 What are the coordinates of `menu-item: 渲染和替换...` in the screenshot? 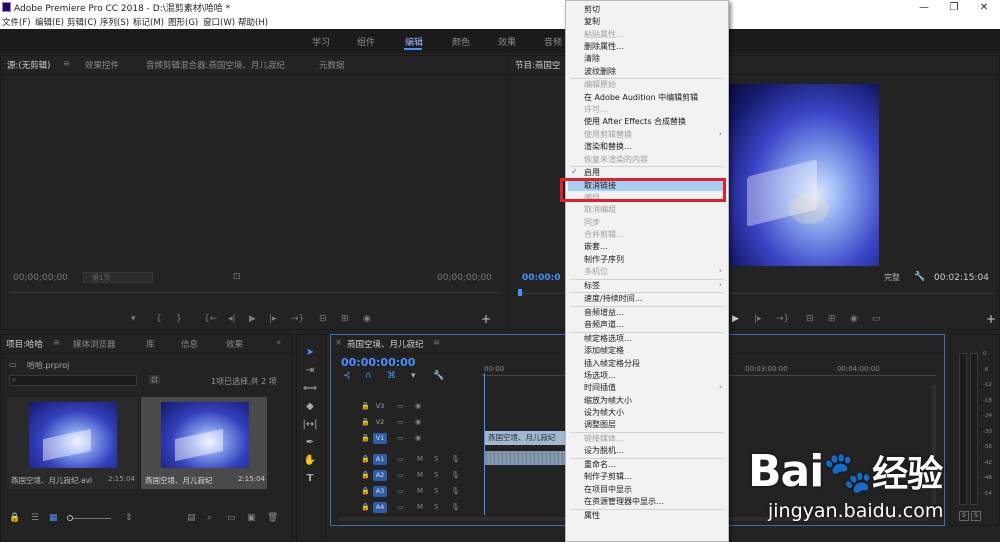 It's located at (608, 146).